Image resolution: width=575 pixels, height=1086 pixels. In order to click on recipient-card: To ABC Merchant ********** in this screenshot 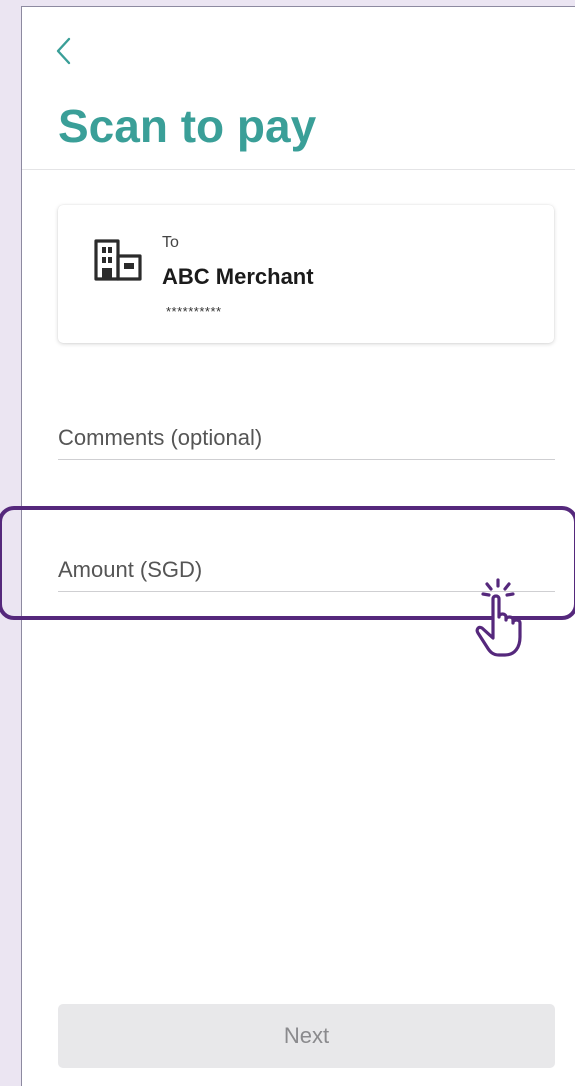, I will do `click(306, 274)`.